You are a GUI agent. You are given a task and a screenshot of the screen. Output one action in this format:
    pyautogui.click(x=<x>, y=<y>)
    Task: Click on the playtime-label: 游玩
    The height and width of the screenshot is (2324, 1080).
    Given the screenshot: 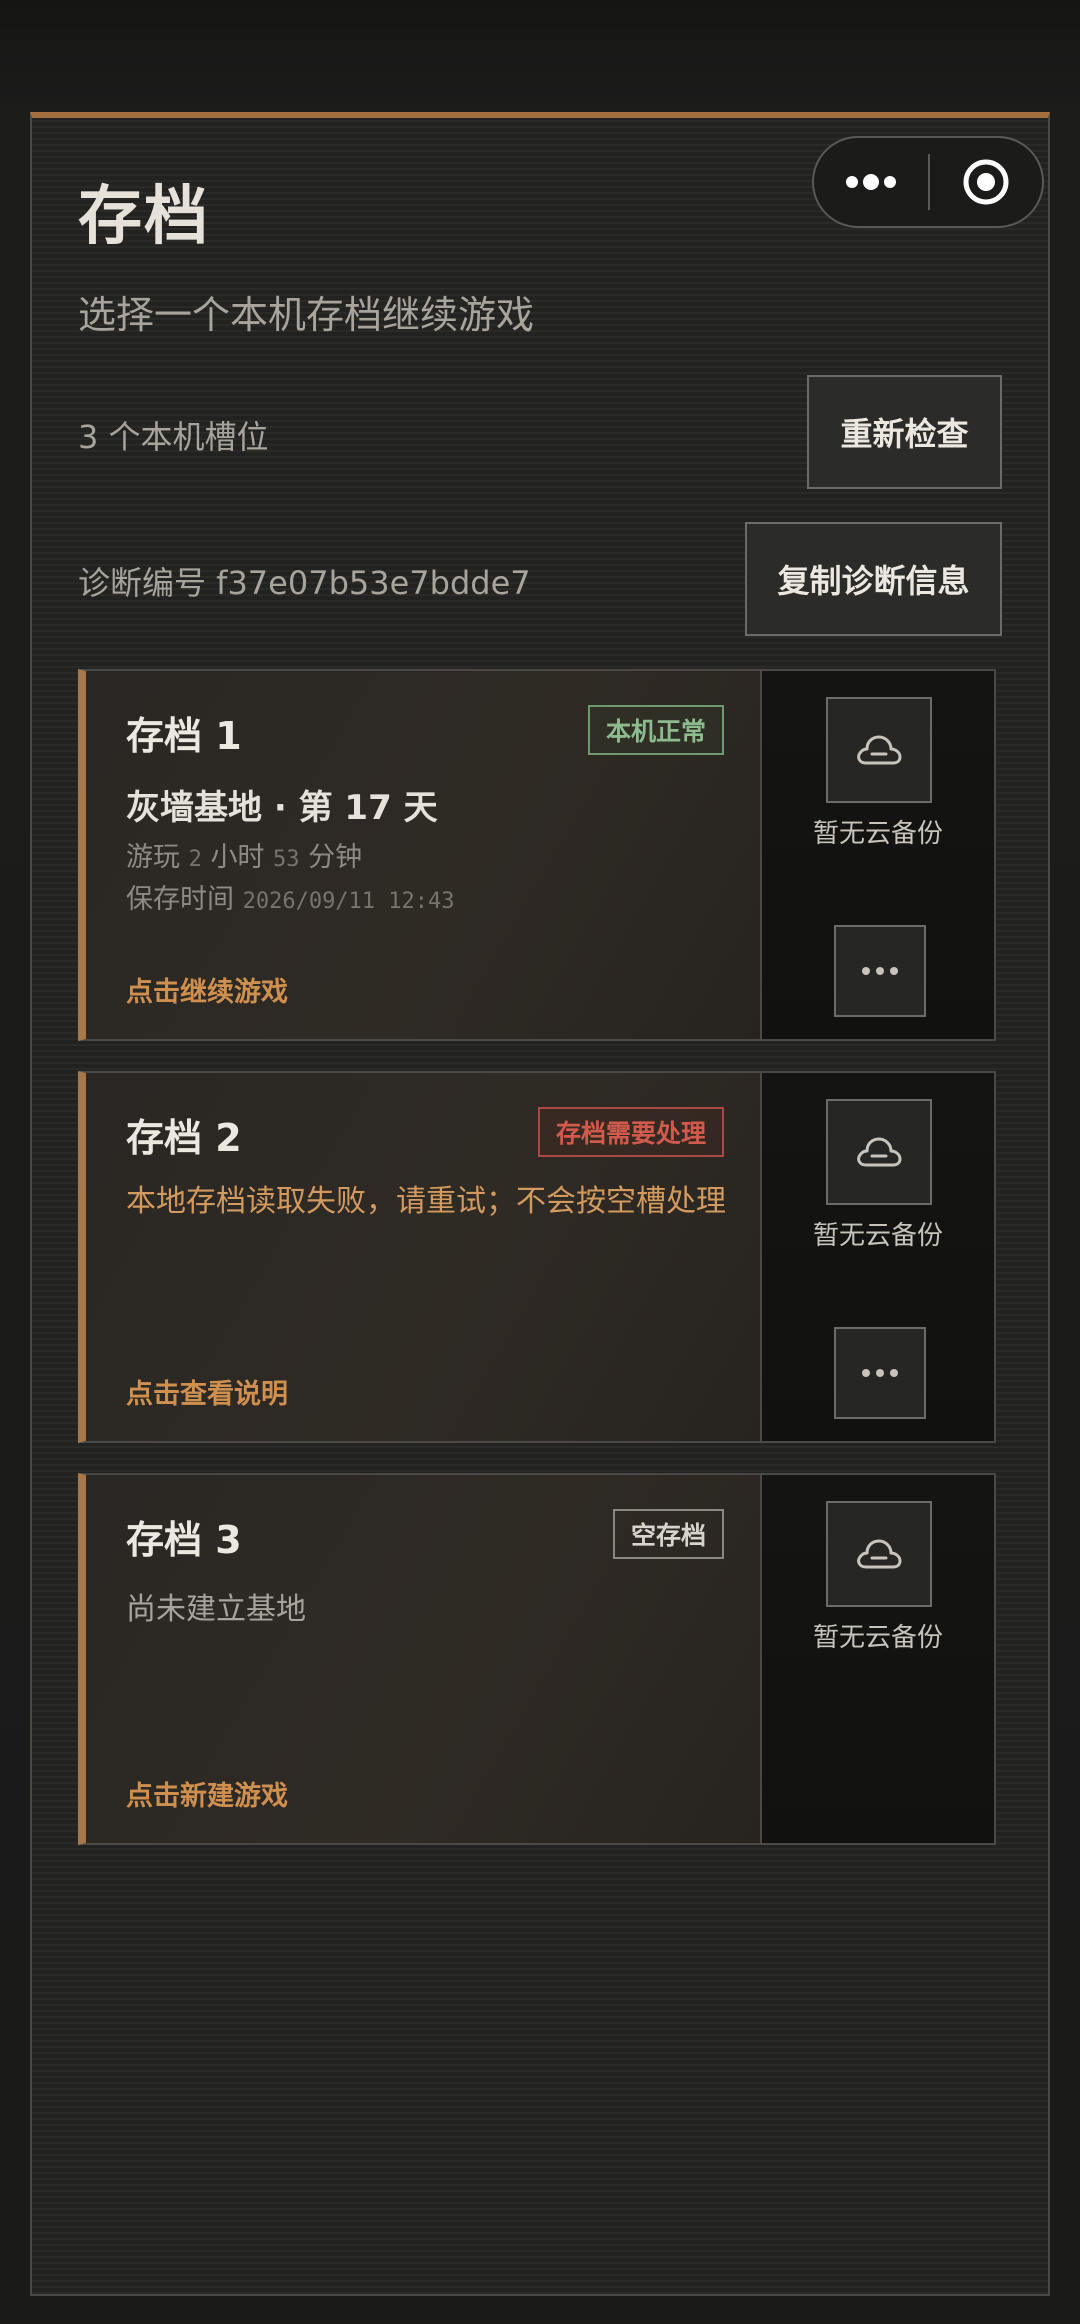 What is the action you would take?
    pyautogui.click(x=153, y=857)
    